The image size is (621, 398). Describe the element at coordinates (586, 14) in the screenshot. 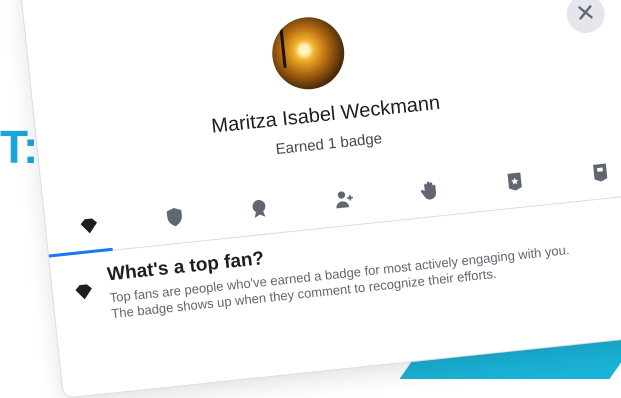

I see `close-icon: ✕` at that location.